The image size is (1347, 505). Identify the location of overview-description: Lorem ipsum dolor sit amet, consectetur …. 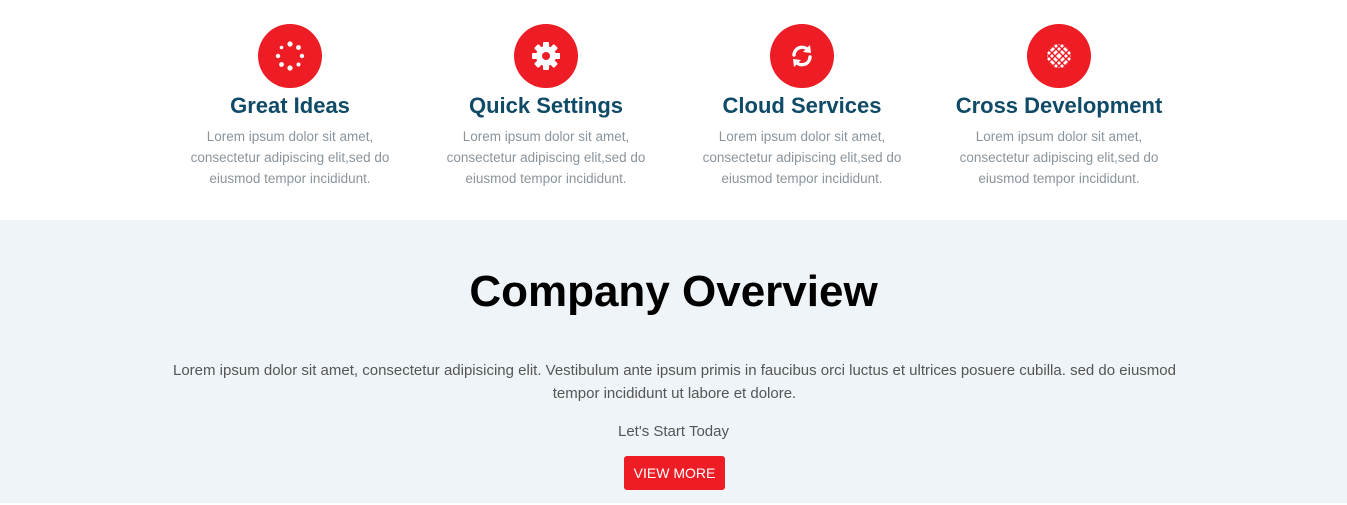
(674, 382).